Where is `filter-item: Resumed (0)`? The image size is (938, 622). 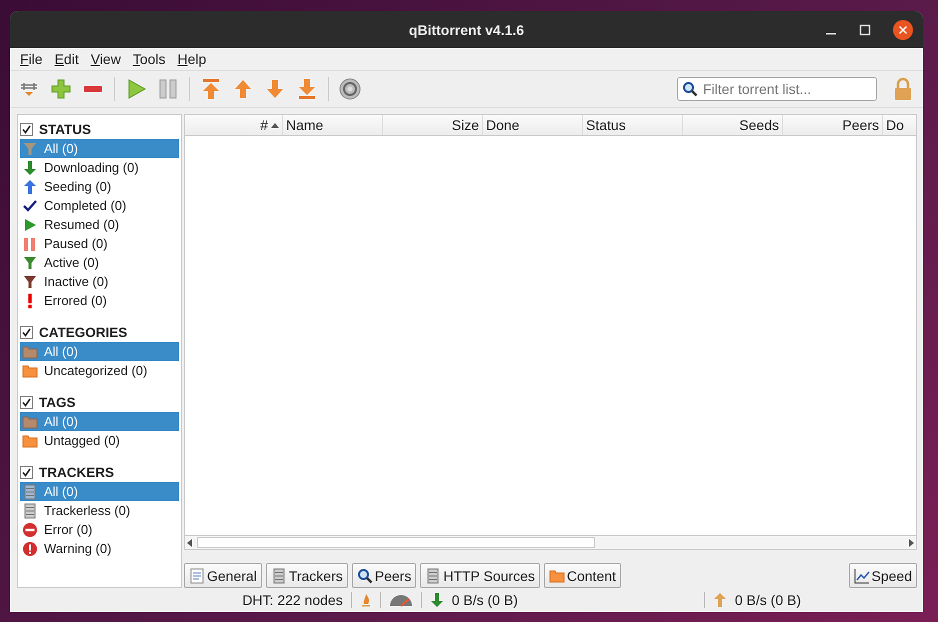 filter-item: Resumed (0) is located at coordinates (99, 224).